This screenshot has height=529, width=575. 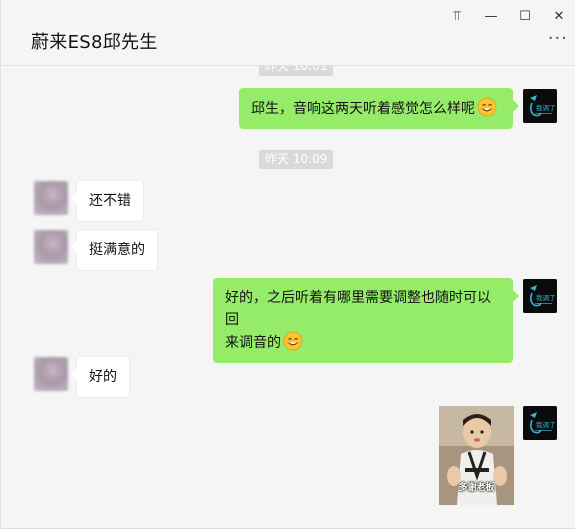 I want to click on message-text-line: 来调音的, so click(x=363, y=342).